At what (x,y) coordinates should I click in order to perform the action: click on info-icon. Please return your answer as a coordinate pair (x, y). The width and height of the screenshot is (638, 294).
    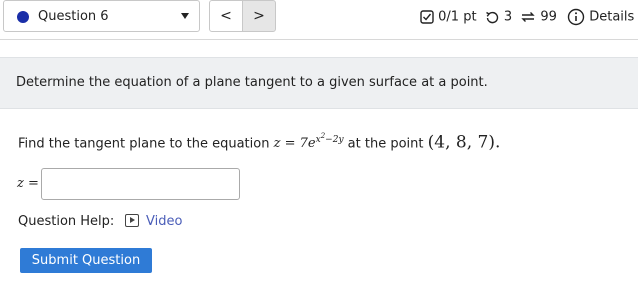
    Looking at the image, I should click on (576, 17).